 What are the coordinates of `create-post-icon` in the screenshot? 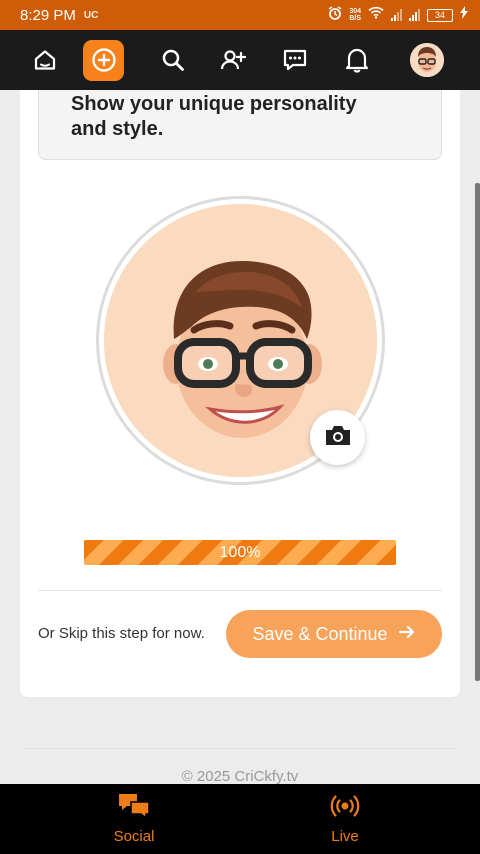 It's located at (103, 60).